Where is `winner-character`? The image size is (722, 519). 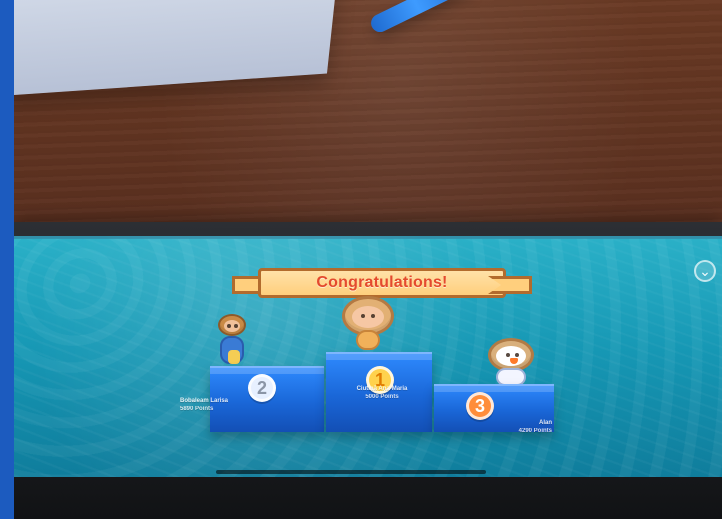 winner-character is located at coordinates (368, 324).